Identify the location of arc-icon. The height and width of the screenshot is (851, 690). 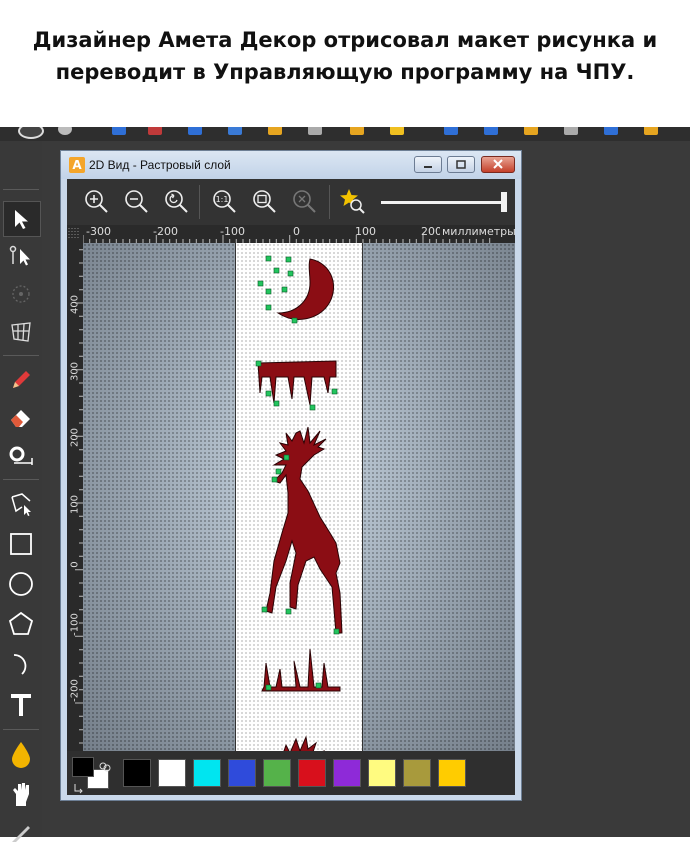
(21, 664).